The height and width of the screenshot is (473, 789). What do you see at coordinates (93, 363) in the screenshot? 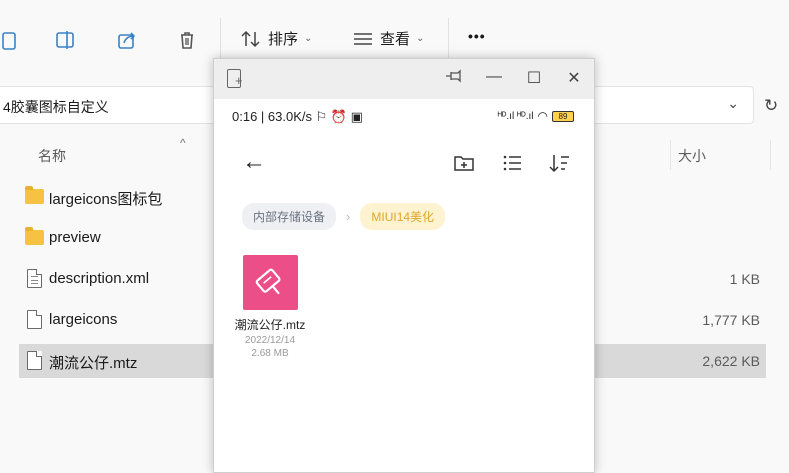
I see `file-name: 潮流公仔.mtz` at bounding box center [93, 363].